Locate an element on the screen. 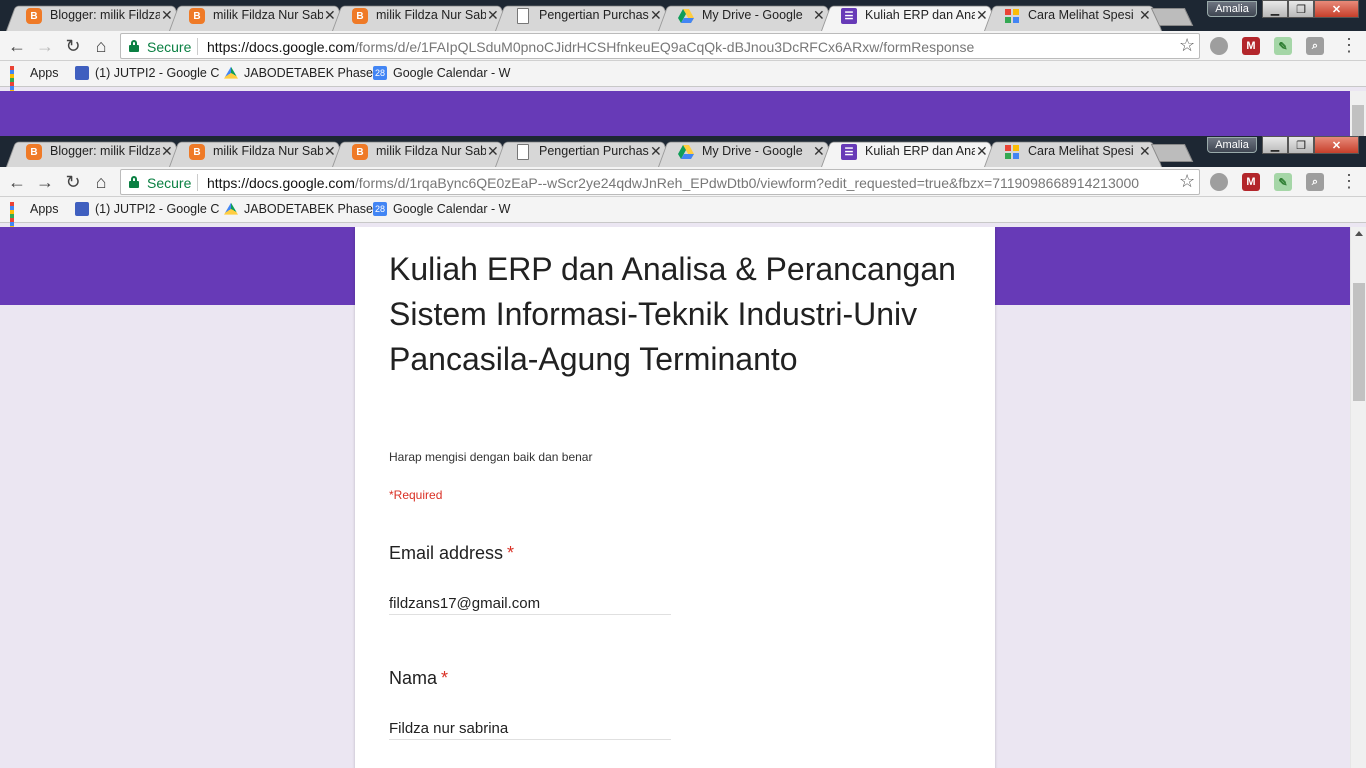  tab-title: Blogger: milik Fildza is located at coordinates (105, 151).